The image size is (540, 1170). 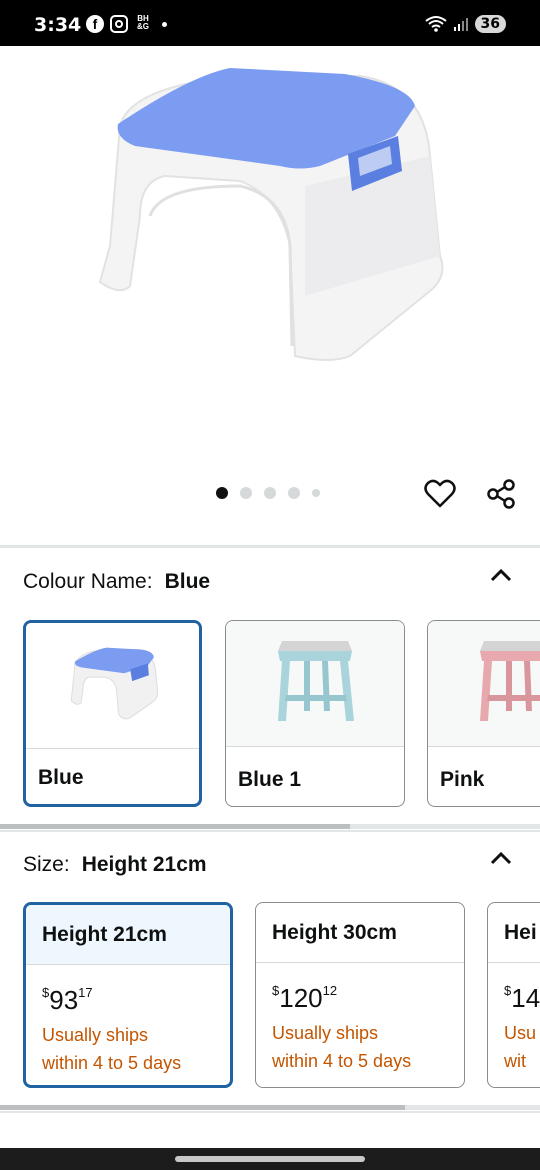 I want to click on stool-thumbnail-light-blue, so click(x=316, y=681).